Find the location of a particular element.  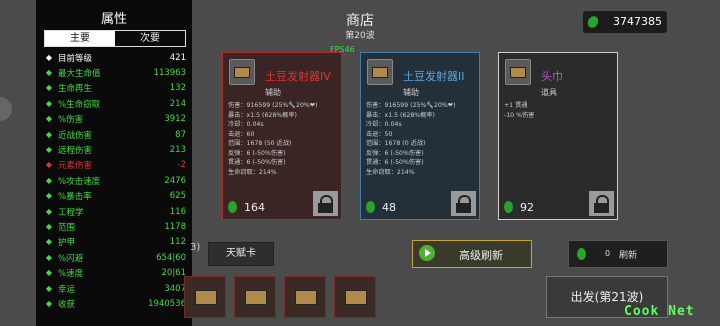

lifesteal-icon: ◆ is located at coordinates (49, 103).